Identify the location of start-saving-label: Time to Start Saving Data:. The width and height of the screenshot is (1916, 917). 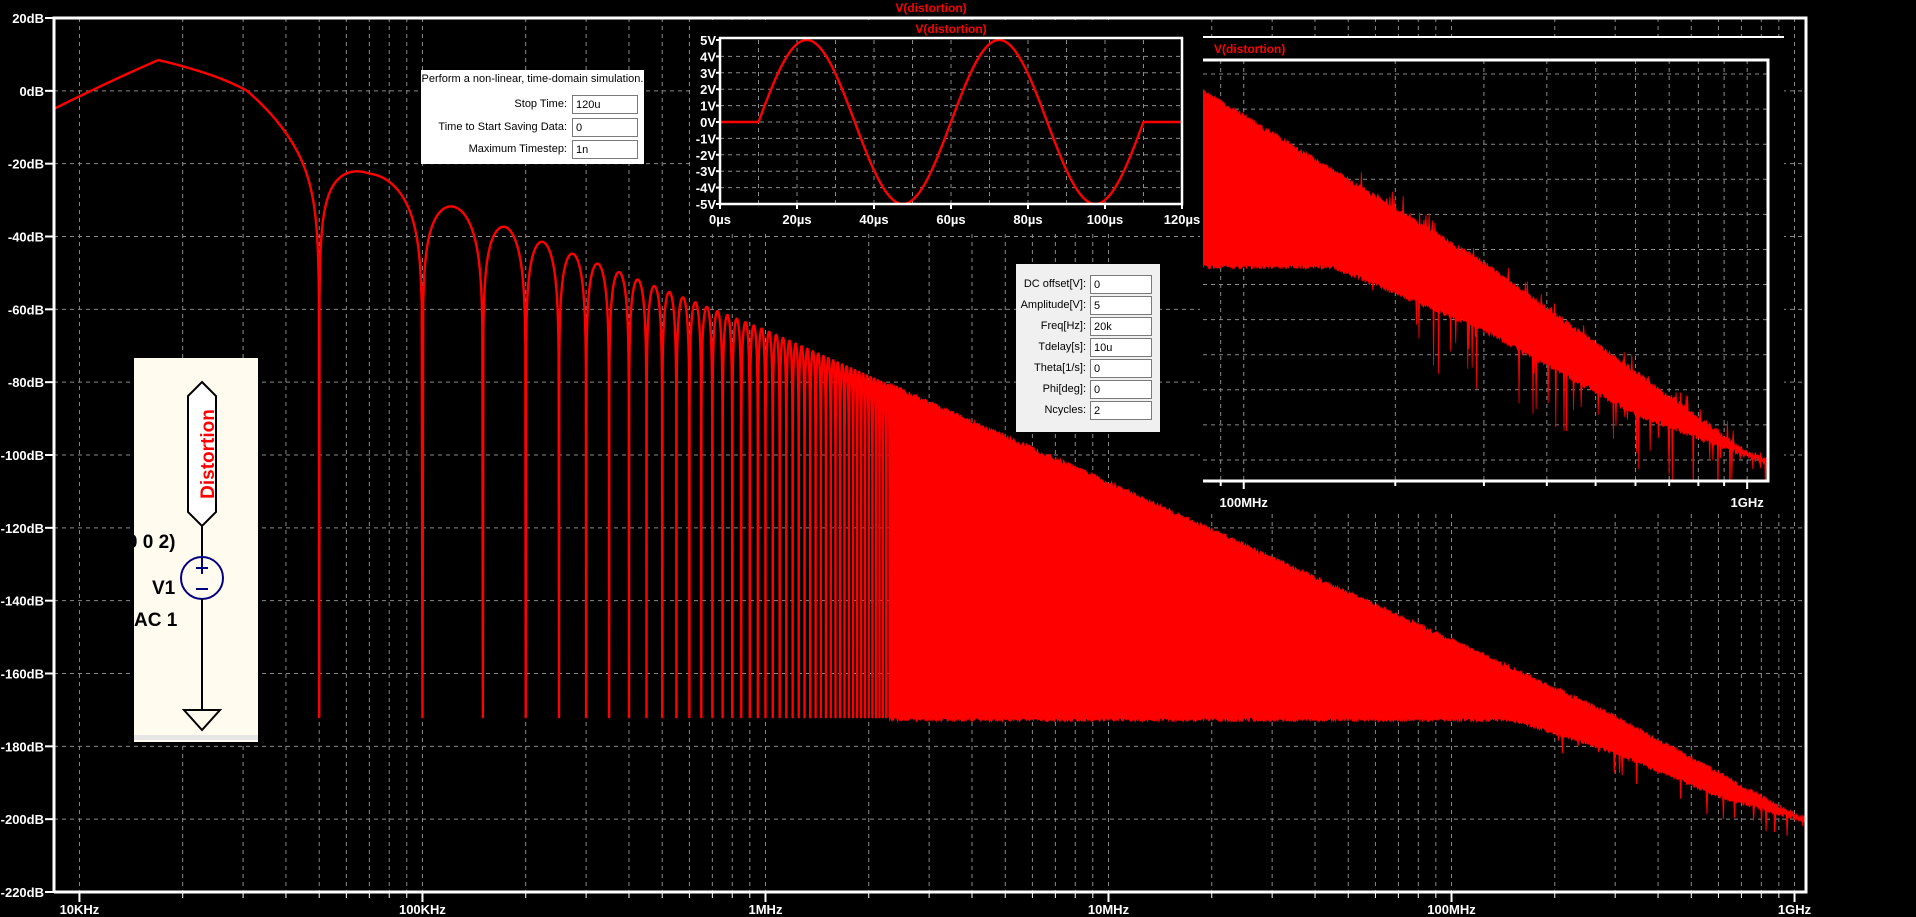
(502, 127).